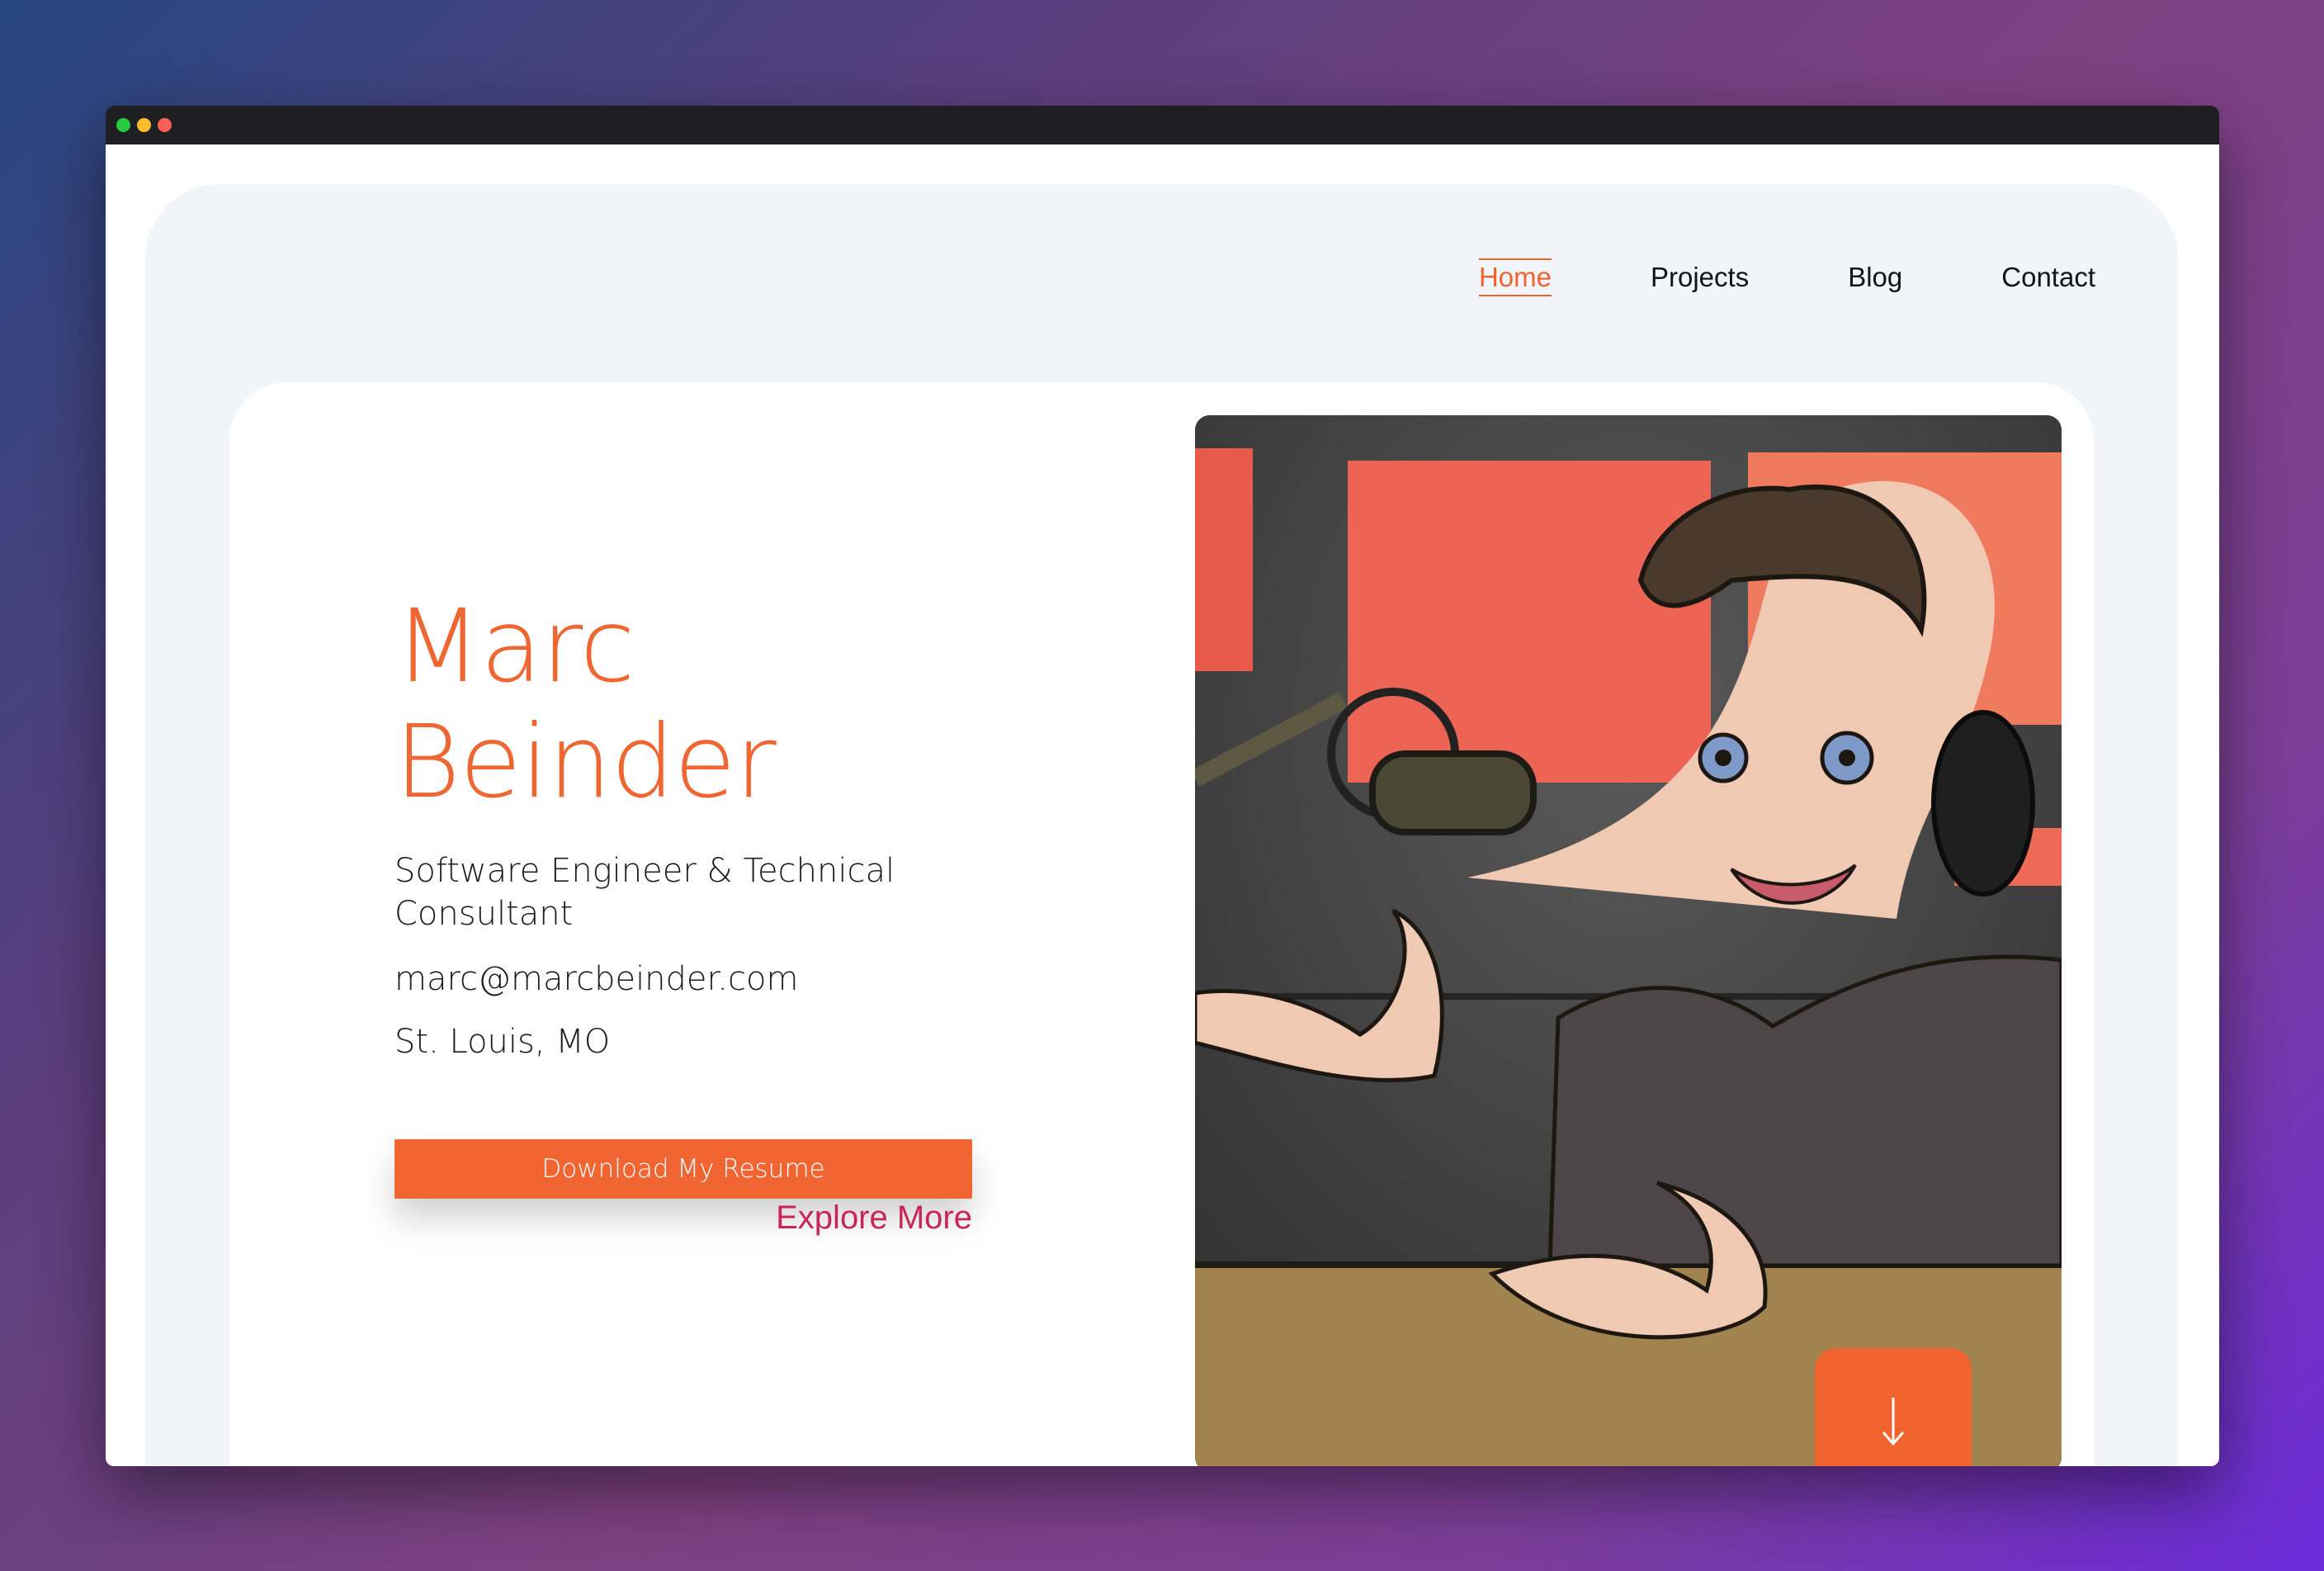  Describe the element at coordinates (585, 762) in the screenshot. I see `last-name: Beinder` at that location.